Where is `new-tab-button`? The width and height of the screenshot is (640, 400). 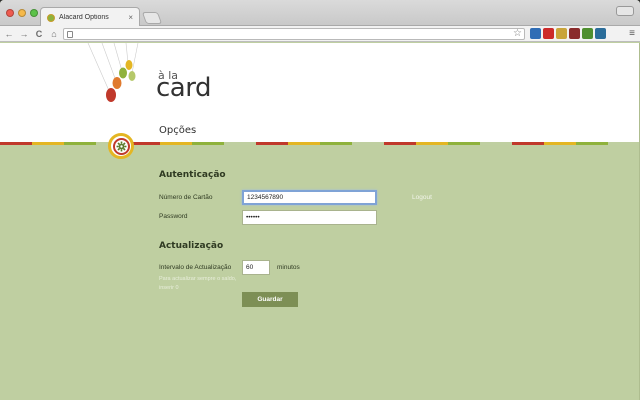 new-tab-button is located at coordinates (152, 18).